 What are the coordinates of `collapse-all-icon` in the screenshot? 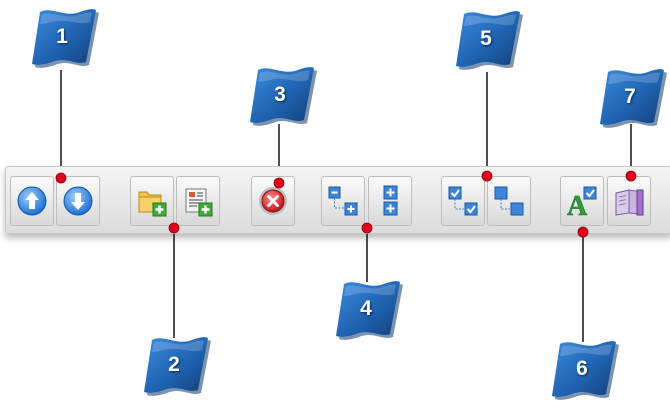 It's located at (343, 201).